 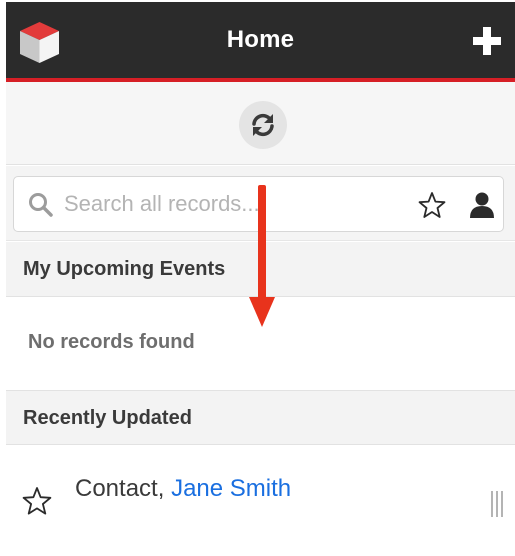 I want to click on refresh-button, so click(x=263, y=125).